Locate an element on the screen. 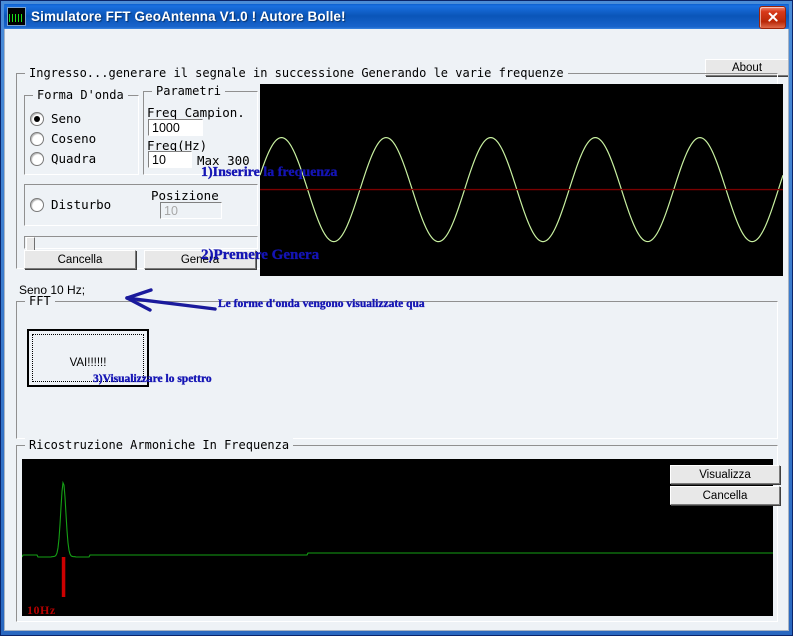  radio-disturbo-label: Disturbo is located at coordinates (81, 204).